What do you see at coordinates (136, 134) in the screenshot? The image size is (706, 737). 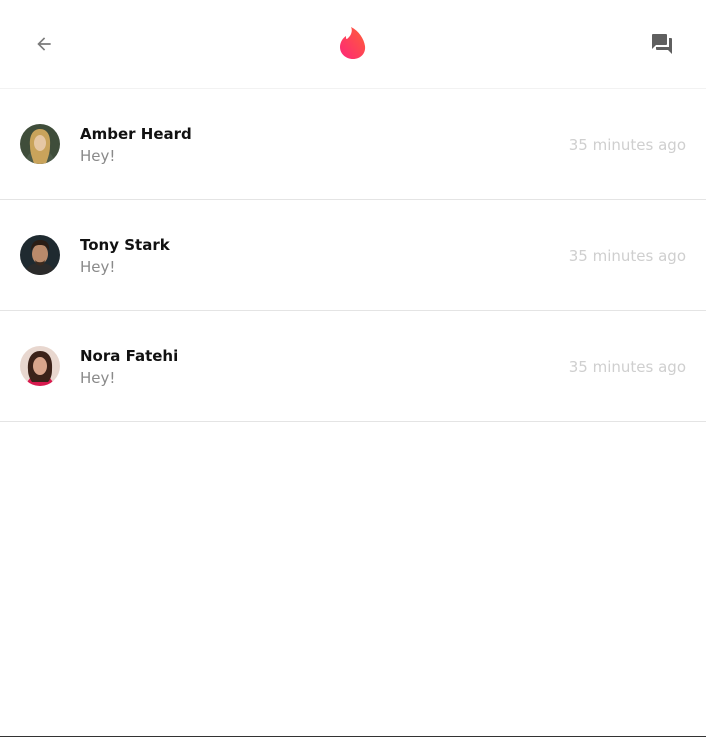 I see `contact-name: Amber Heard` at bounding box center [136, 134].